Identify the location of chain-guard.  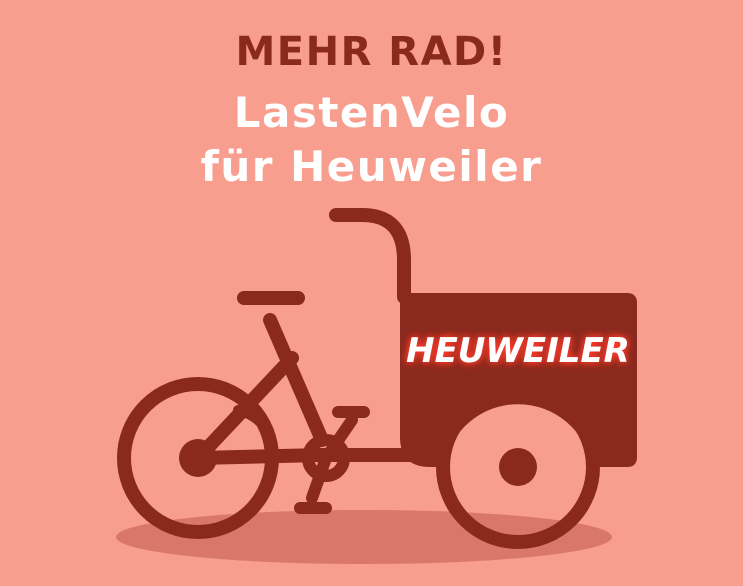
(256, 432).